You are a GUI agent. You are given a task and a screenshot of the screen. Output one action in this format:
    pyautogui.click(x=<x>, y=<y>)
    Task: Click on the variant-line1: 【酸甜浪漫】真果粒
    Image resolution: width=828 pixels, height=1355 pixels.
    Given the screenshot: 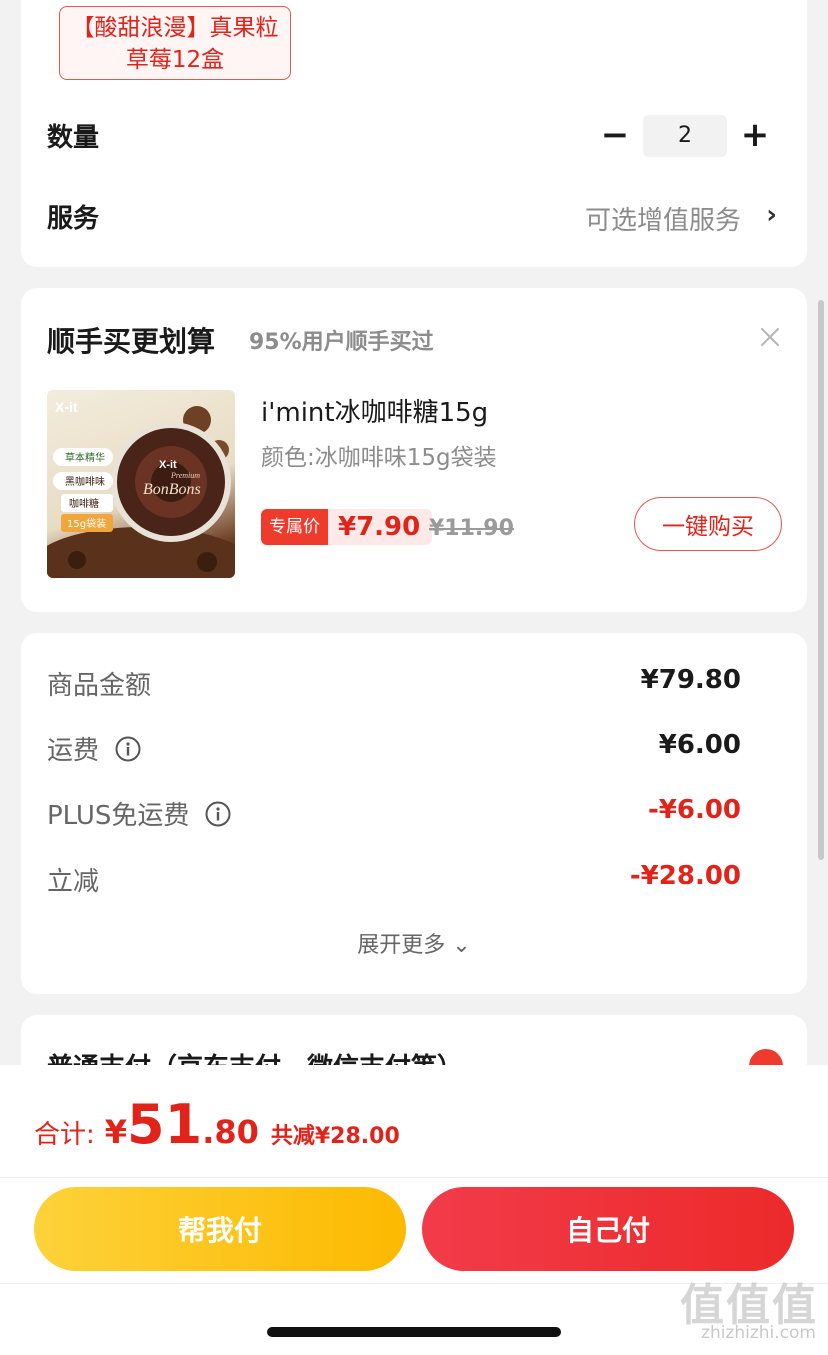 What is the action you would take?
    pyautogui.click(x=175, y=28)
    